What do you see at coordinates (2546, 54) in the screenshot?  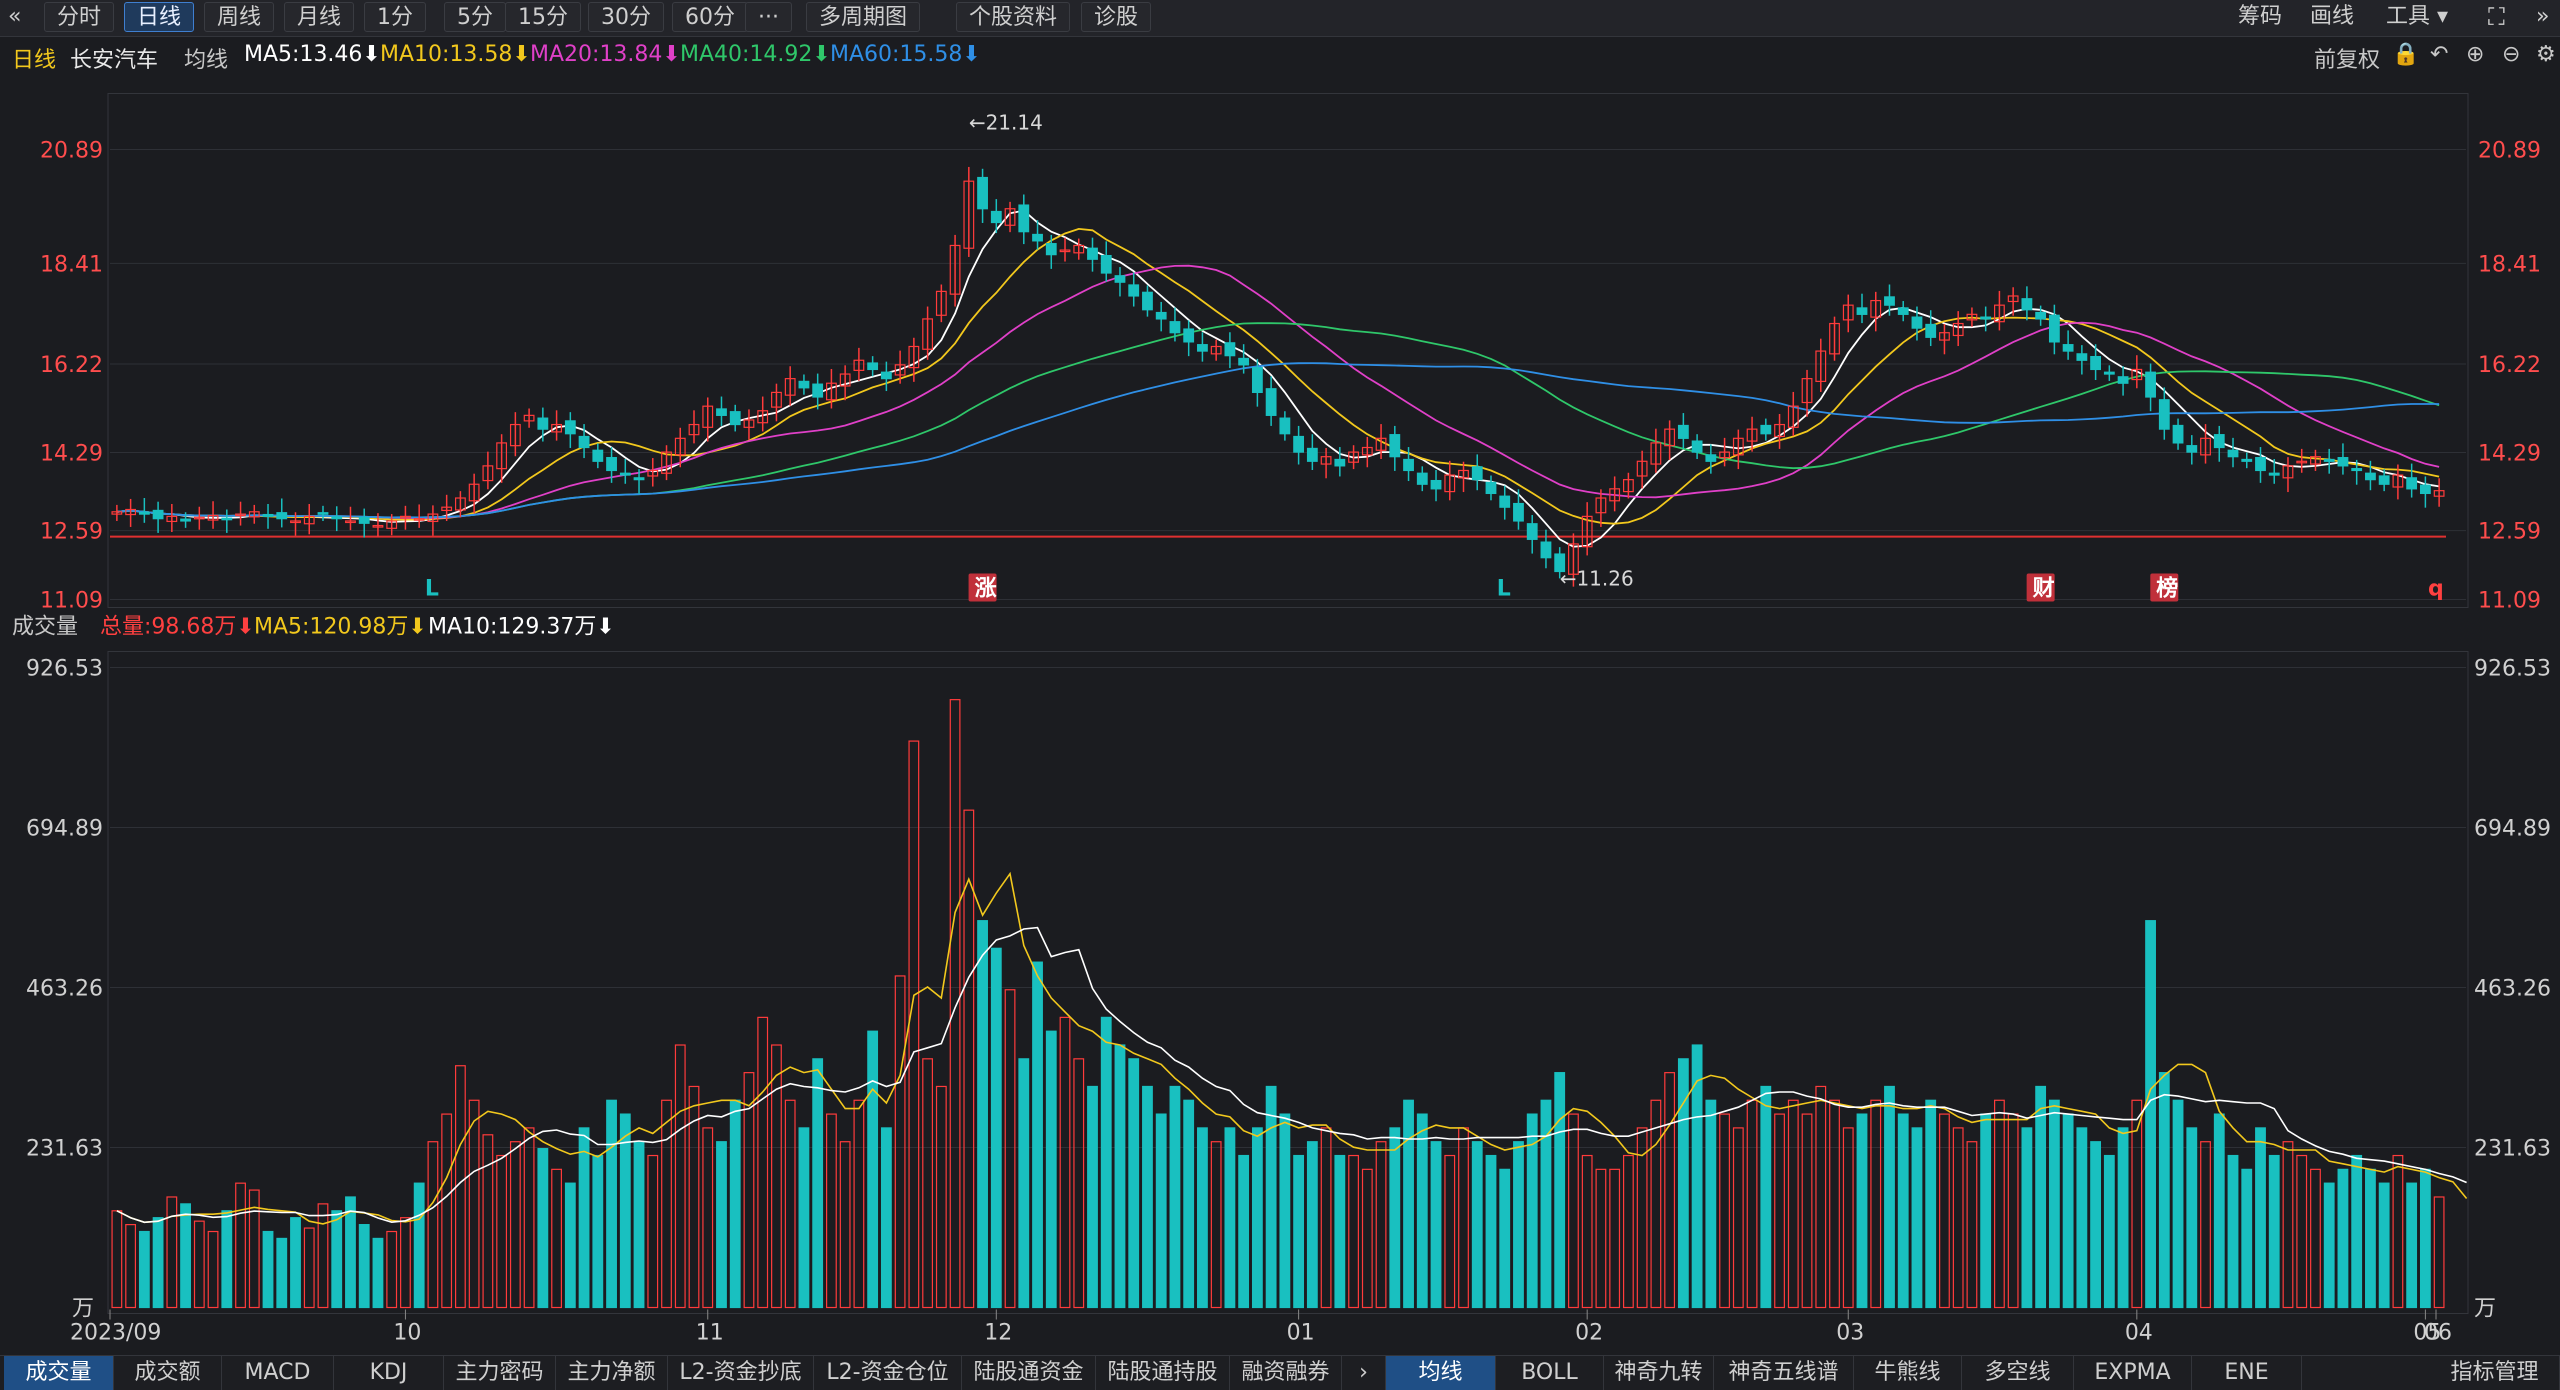 I see `gear-icon: ⚙` at bounding box center [2546, 54].